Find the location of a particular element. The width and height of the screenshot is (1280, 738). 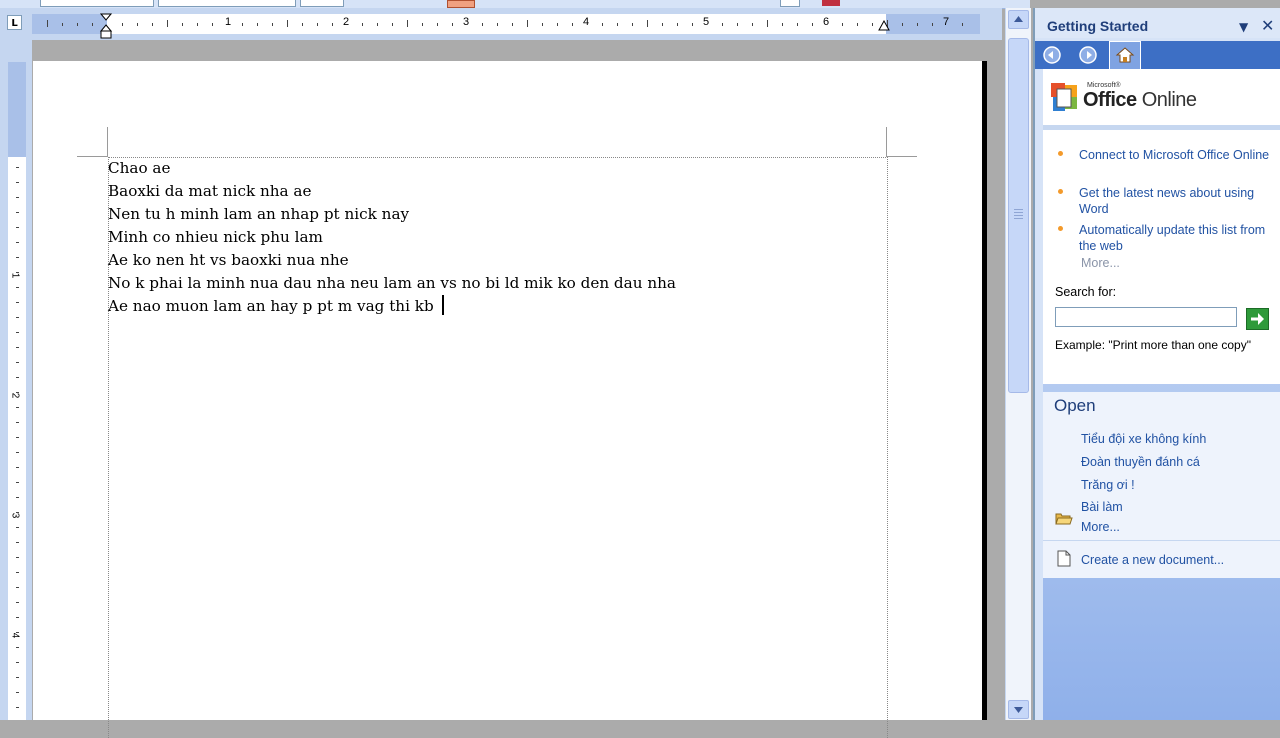

scrollbar-thumb is located at coordinates (1018, 215).